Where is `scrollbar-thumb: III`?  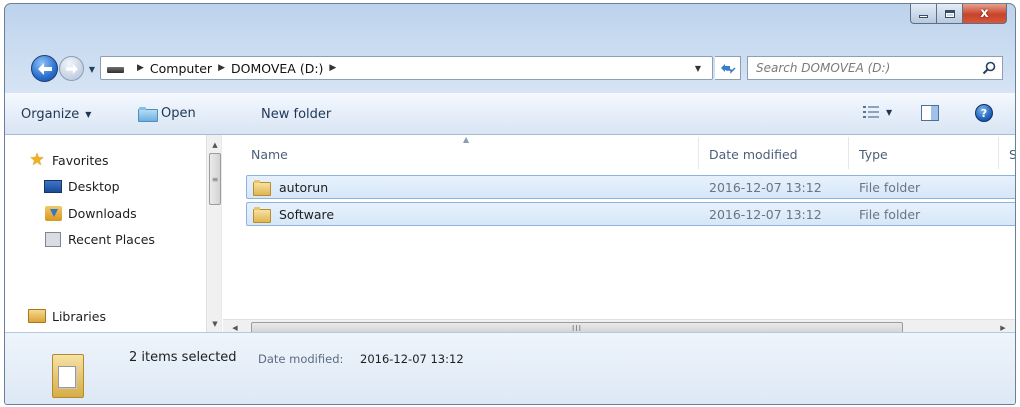
scrollbar-thumb: III is located at coordinates (577, 327).